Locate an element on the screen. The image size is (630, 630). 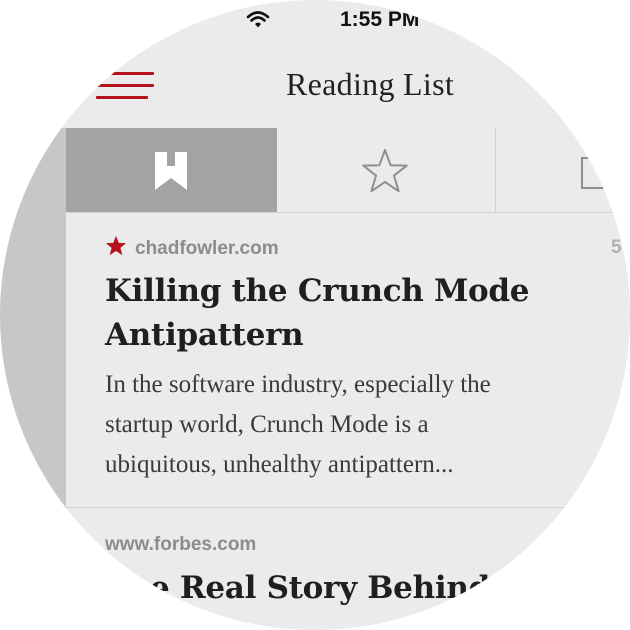
article-source: chadfowler.com is located at coordinates (207, 248).